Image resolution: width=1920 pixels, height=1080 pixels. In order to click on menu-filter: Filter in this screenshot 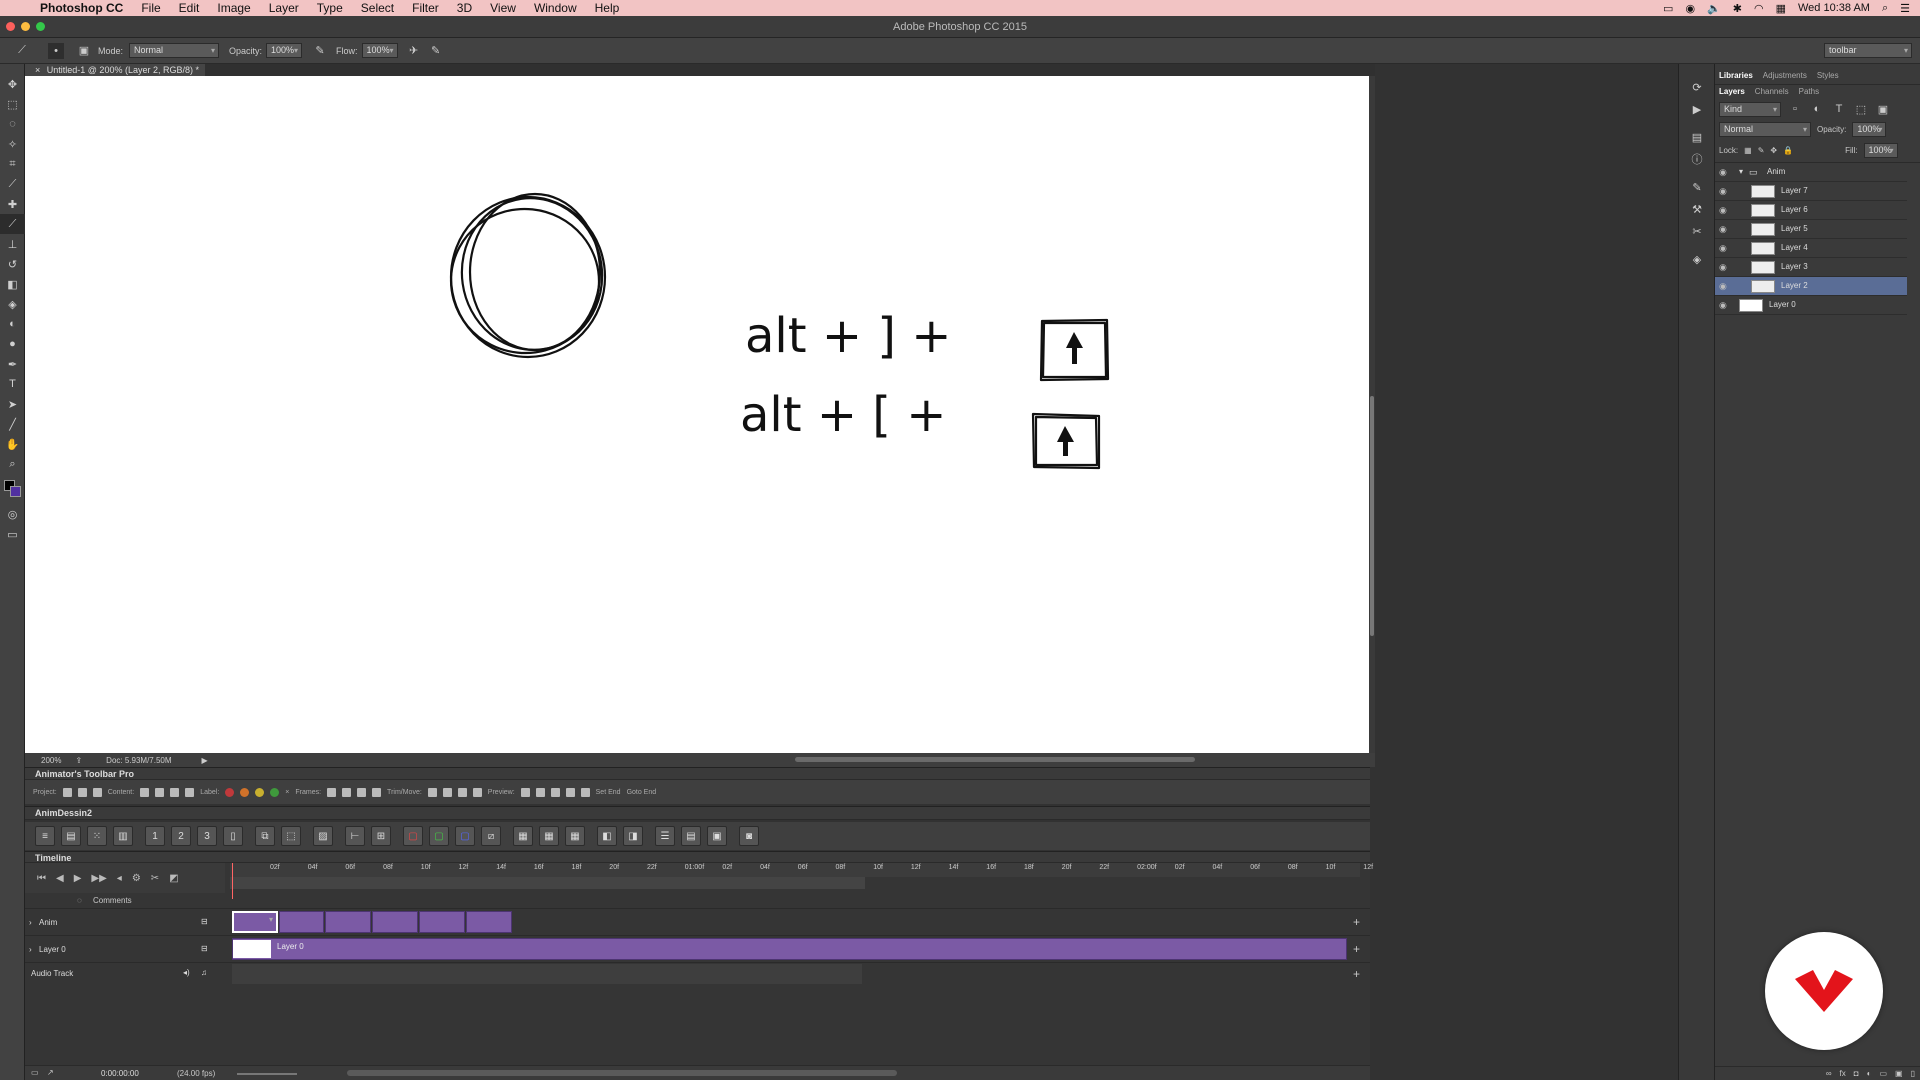, I will do `click(425, 8)`.